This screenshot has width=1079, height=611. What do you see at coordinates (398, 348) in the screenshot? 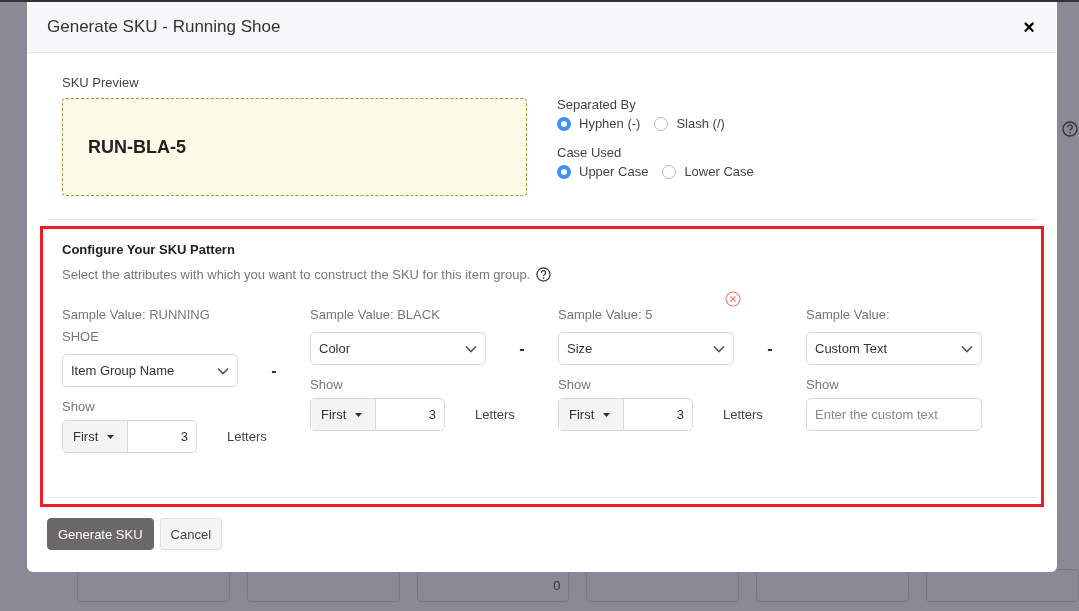
I see `attribute-dropdown: Color` at bounding box center [398, 348].